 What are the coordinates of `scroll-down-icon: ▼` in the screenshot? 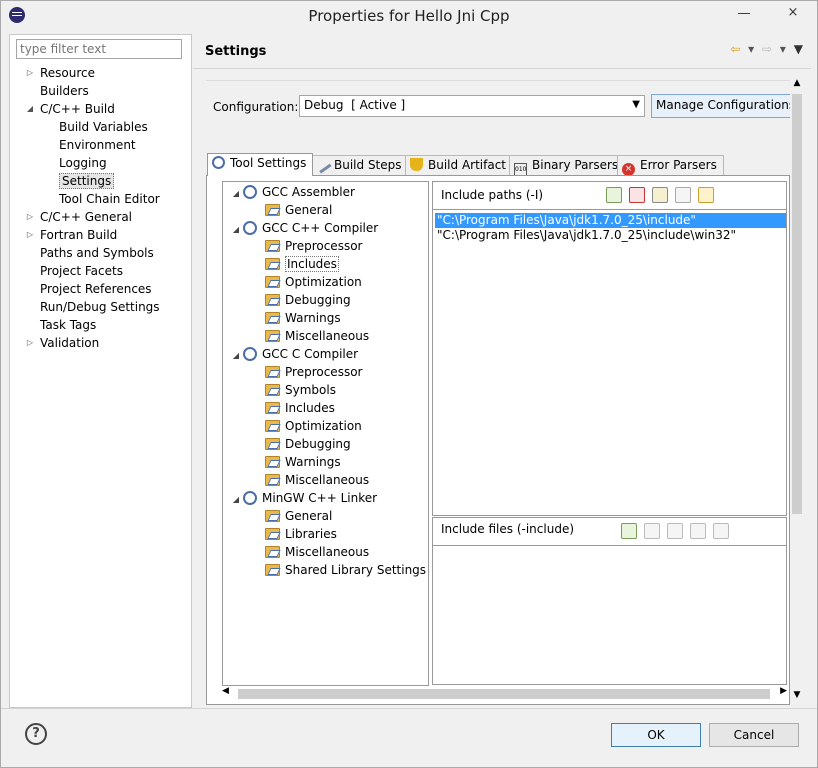 It's located at (797, 695).